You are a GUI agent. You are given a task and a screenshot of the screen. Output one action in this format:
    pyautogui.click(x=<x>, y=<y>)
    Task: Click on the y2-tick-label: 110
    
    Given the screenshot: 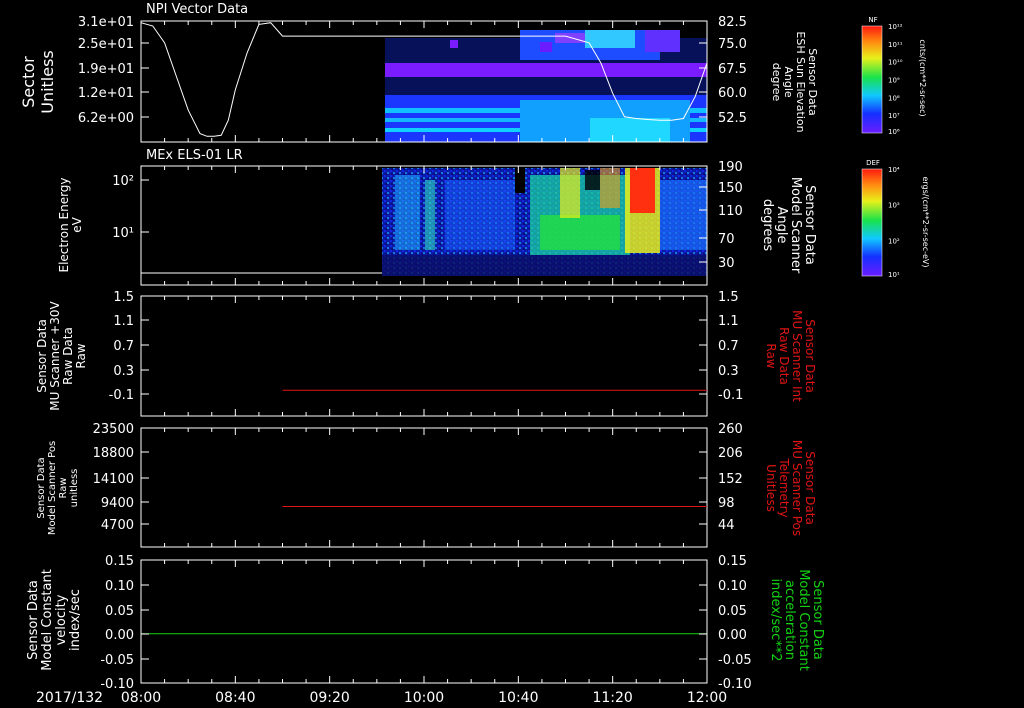 What is the action you would take?
    pyautogui.click(x=730, y=211)
    